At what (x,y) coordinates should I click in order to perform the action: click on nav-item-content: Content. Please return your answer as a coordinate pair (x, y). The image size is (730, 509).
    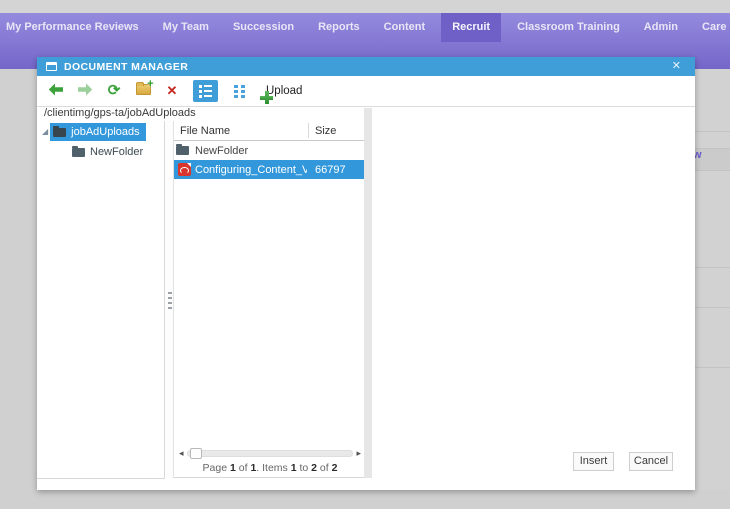
    Looking at the image, I should click on (405, 27).